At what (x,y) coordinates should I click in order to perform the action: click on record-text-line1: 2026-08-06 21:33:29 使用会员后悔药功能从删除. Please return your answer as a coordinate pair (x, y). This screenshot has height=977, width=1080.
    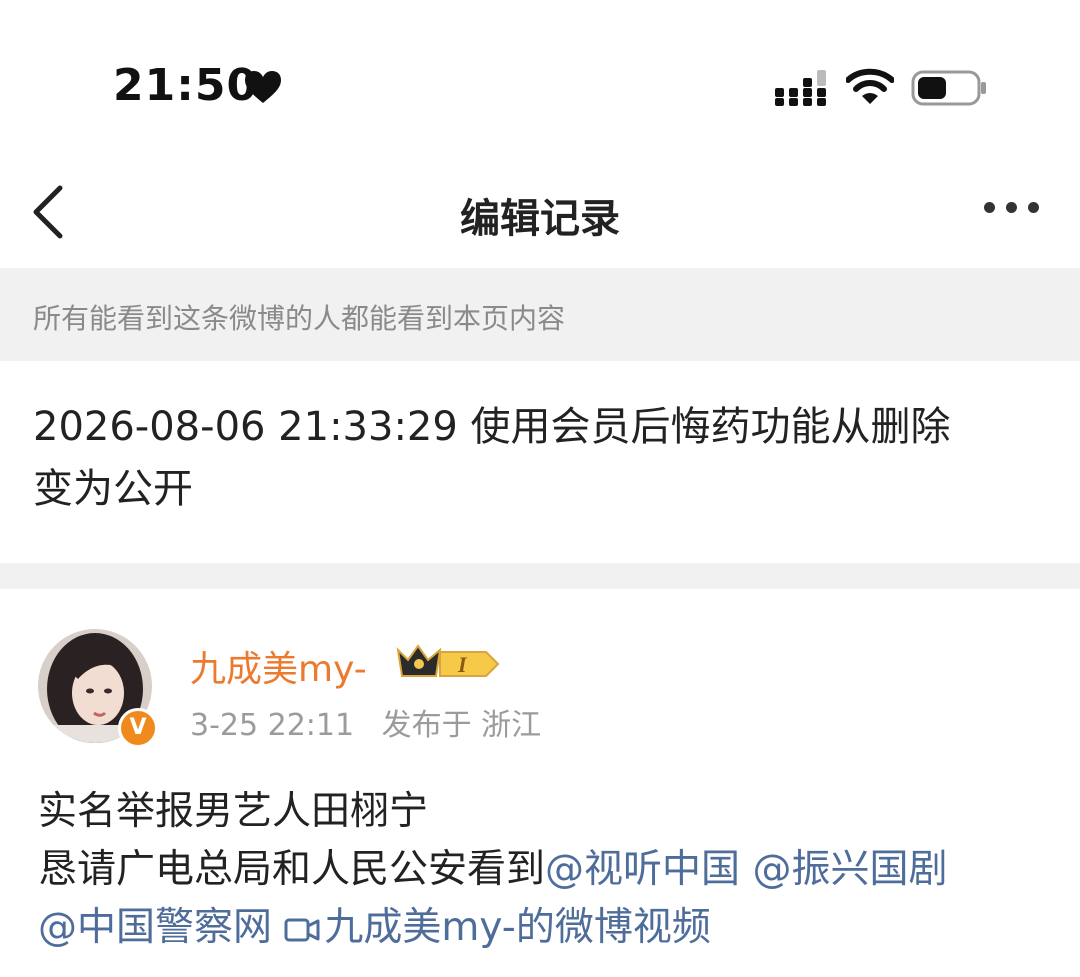
    Looking at the image, I should click on (492, 427).